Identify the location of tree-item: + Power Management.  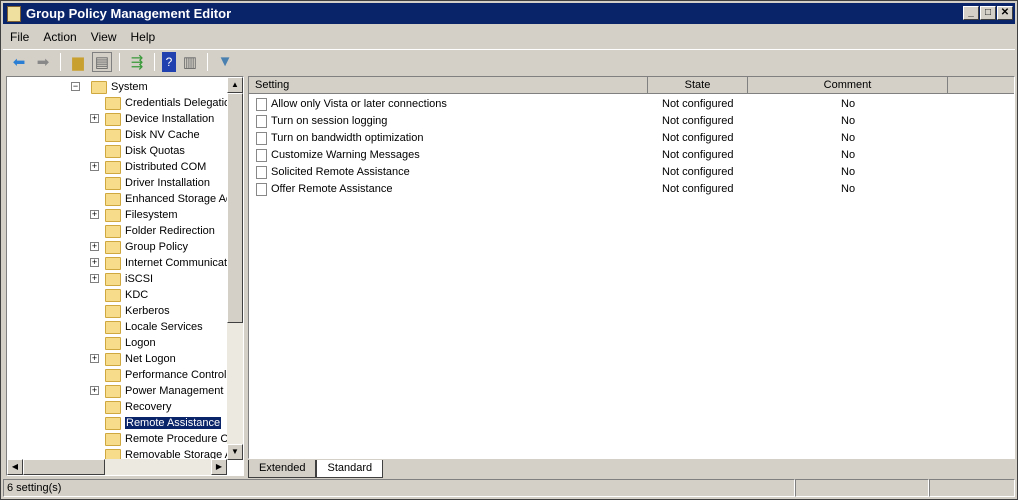
(156, 391).